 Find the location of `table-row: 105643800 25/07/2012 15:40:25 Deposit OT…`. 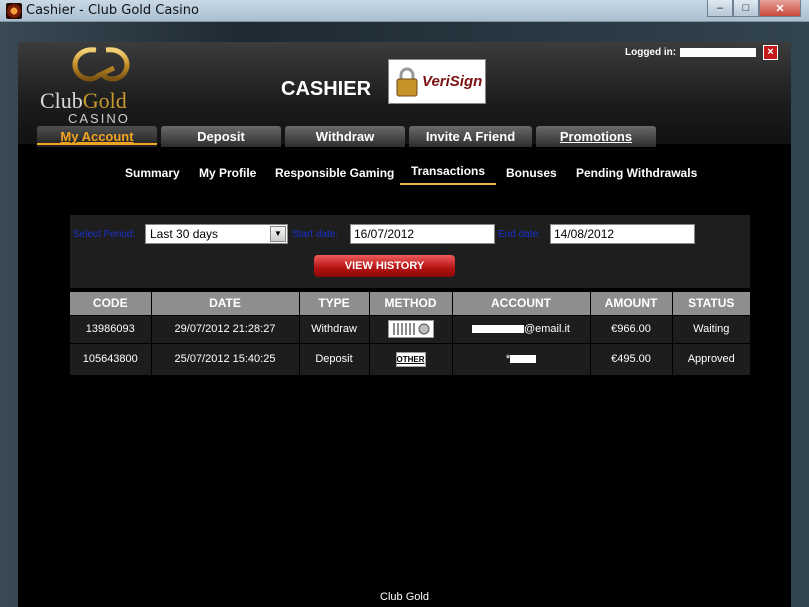

table-row: 105643800 25/07/2012 15:40:25 Deposit OT… is located at coordinates (410, 358).